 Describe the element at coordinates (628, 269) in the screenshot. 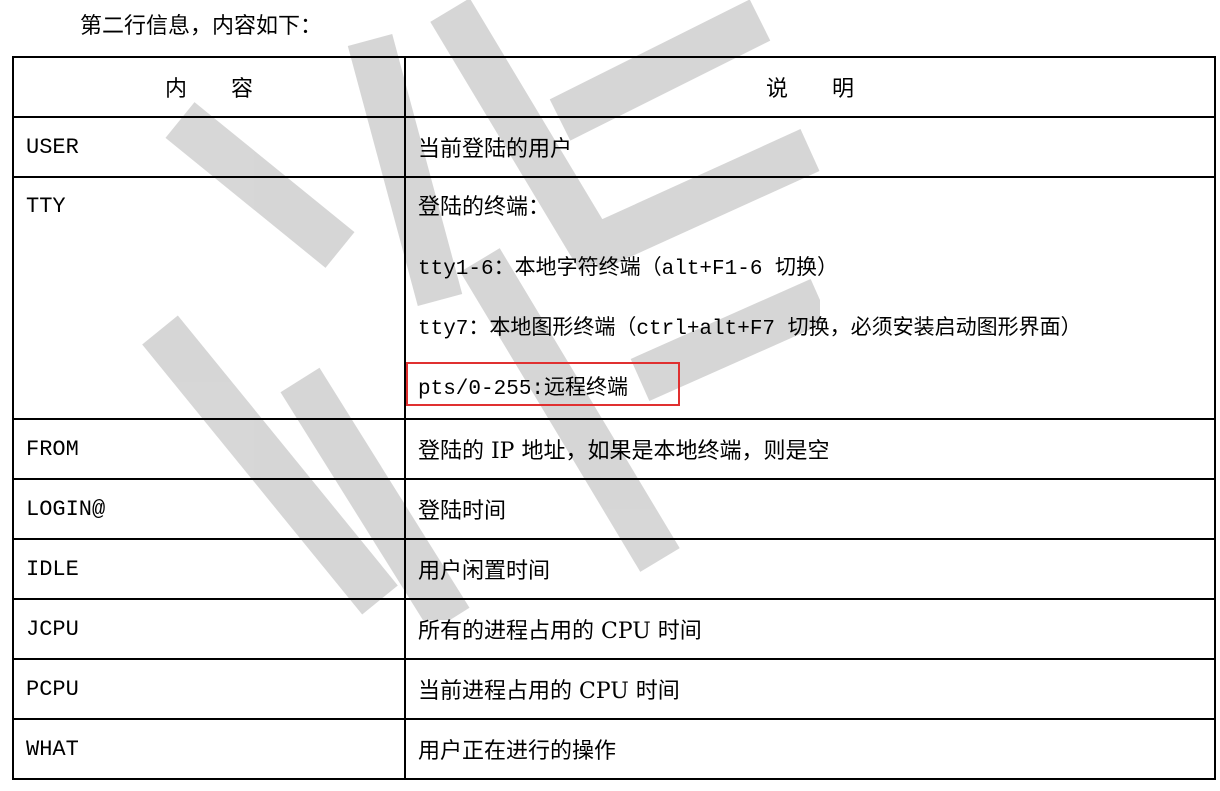

I see `tty-line-text: tty1-6：本地字符终端（alt+F1-6 切换）` at that location.